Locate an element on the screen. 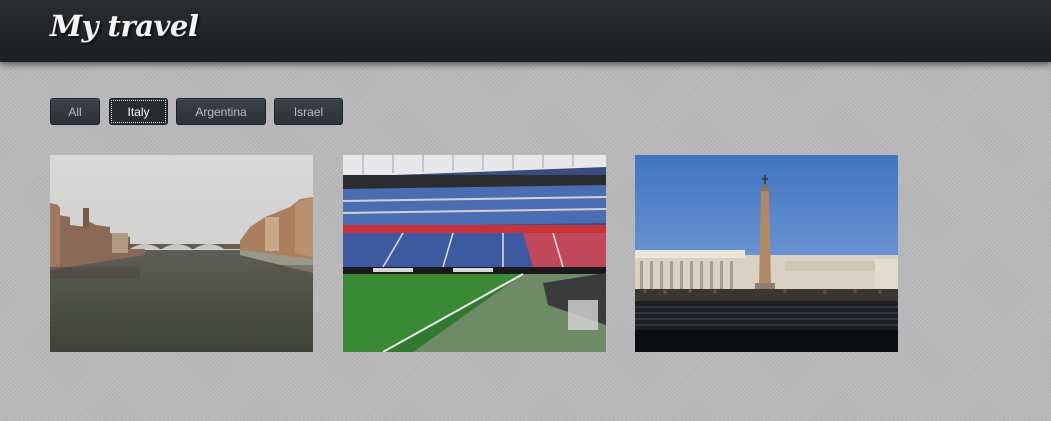 This screenshot has width=1051, height=421. filter-israel-button: Israel is located at coordinates (308, 111).